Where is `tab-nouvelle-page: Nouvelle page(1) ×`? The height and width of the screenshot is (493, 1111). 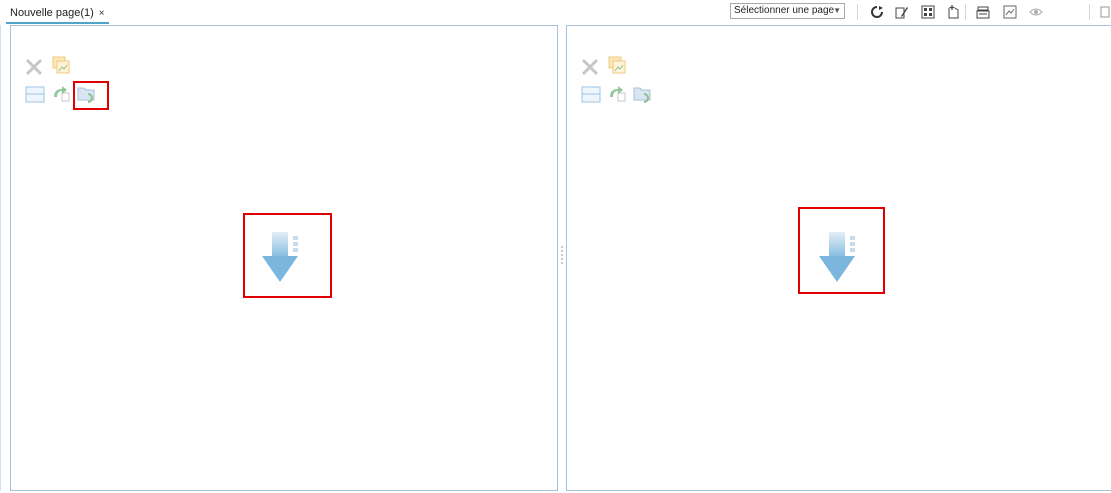
tab-nouvelle-page: Nouvelle page(1) × is located at coordinates (57, 15).